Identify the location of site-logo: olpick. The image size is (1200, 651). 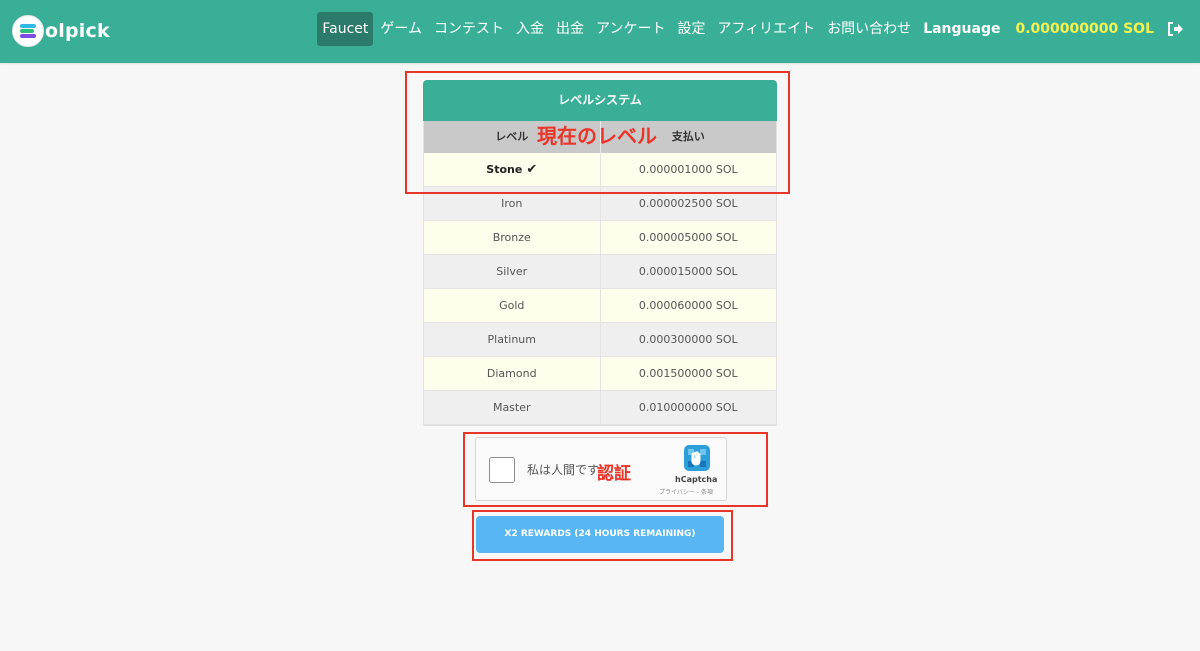
(61, 31).